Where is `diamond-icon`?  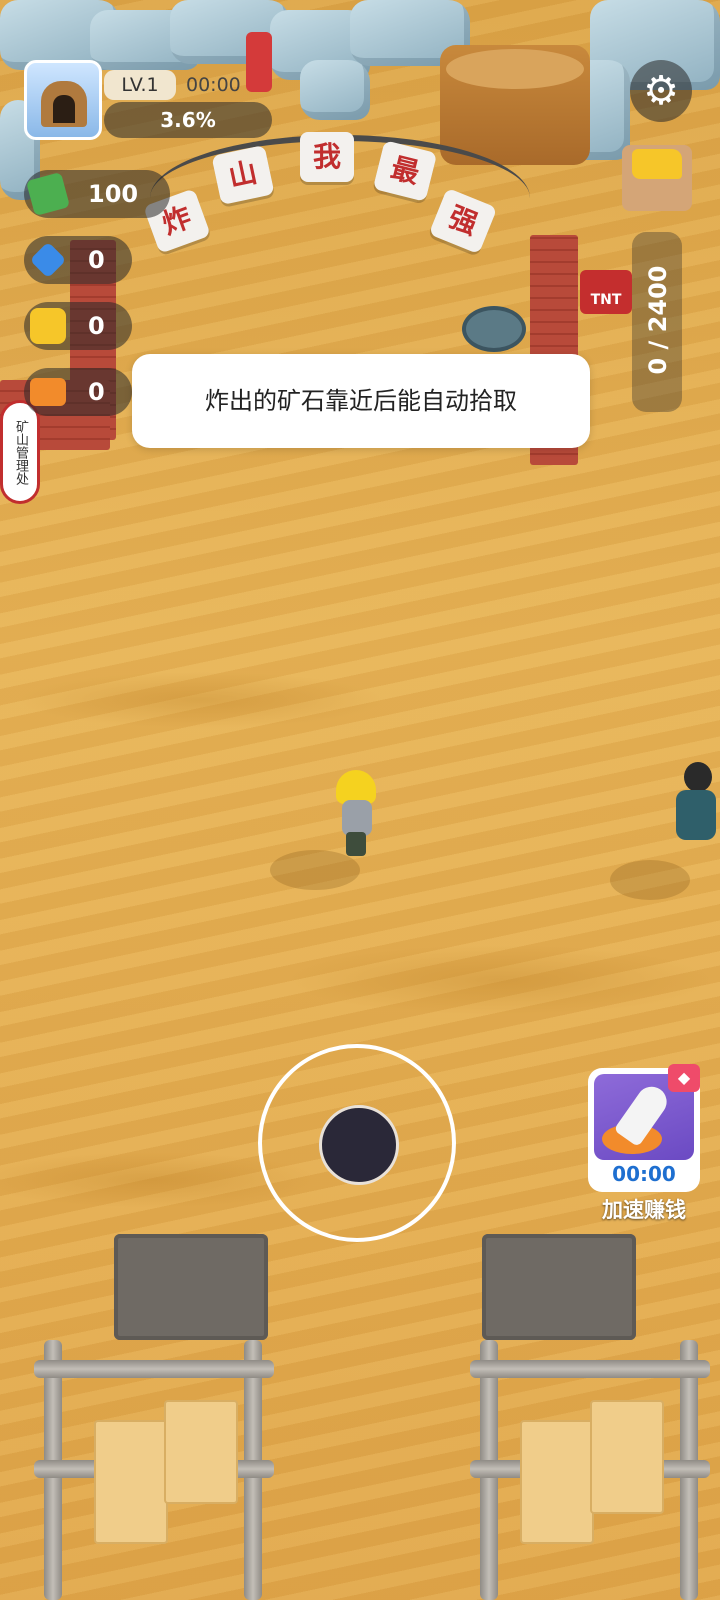 diamond-icon is located at coordinates (48, 260).